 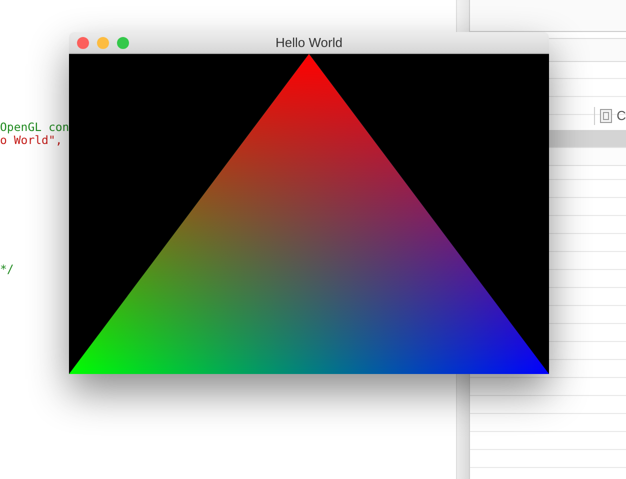 I want to click on splitter, so click(x=462, y=426).